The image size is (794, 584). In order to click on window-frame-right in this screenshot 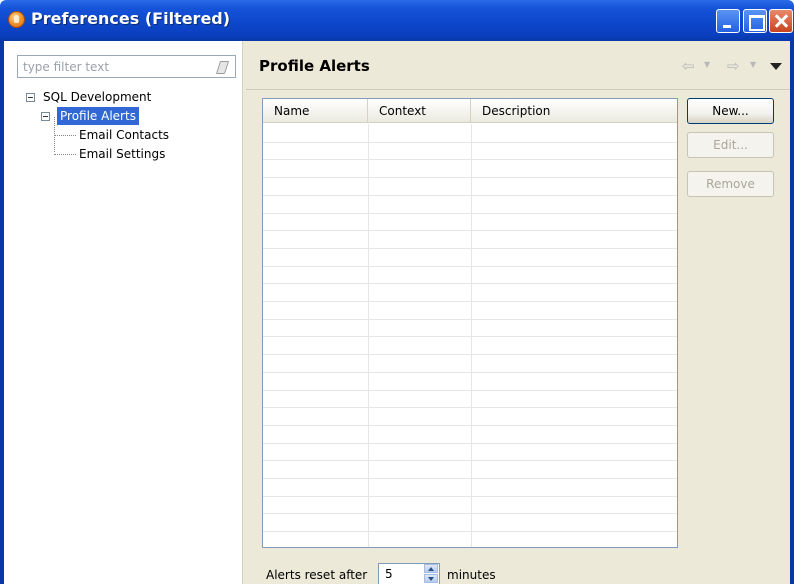, I will do `click(792, 312)`.